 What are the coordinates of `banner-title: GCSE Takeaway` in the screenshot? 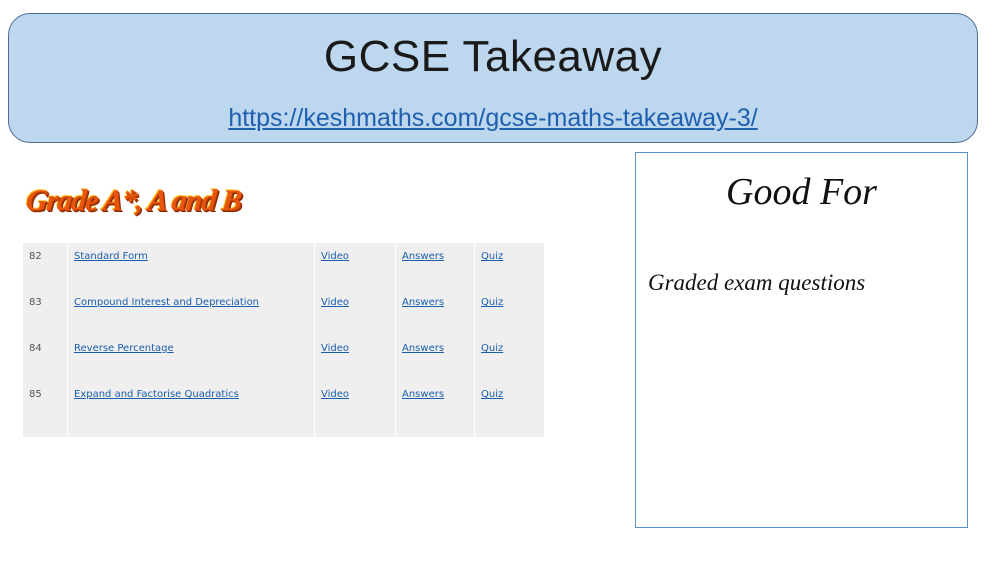 It's located at (493, 56).